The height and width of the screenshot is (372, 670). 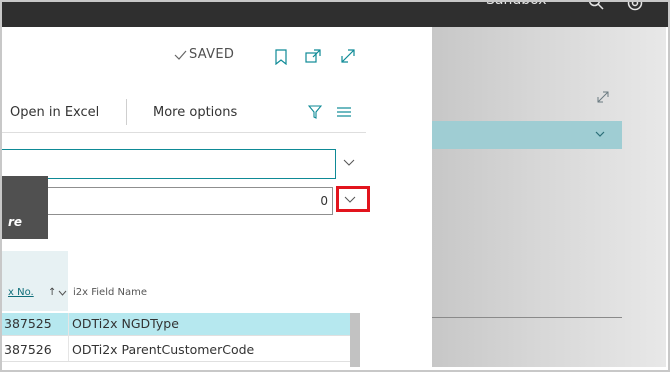 What do you see at coordinates (168, 164) in the screenshot?
I see `filter-field-primary` at bounding box center [168, 164].